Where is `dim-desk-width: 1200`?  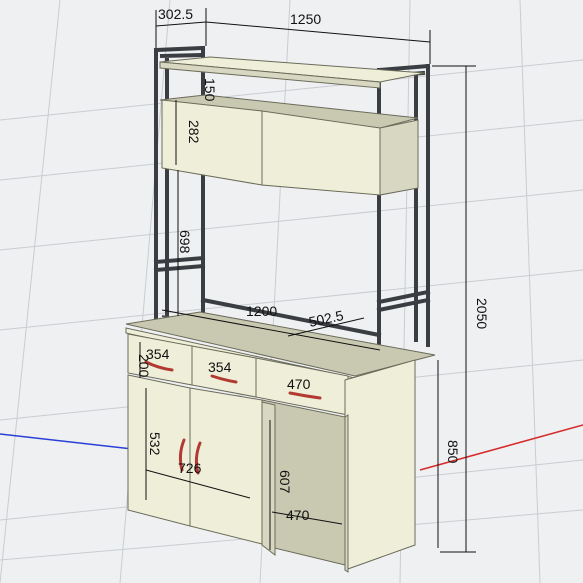 dim-desk-width: 1200 is located at coordinates (261, 311).